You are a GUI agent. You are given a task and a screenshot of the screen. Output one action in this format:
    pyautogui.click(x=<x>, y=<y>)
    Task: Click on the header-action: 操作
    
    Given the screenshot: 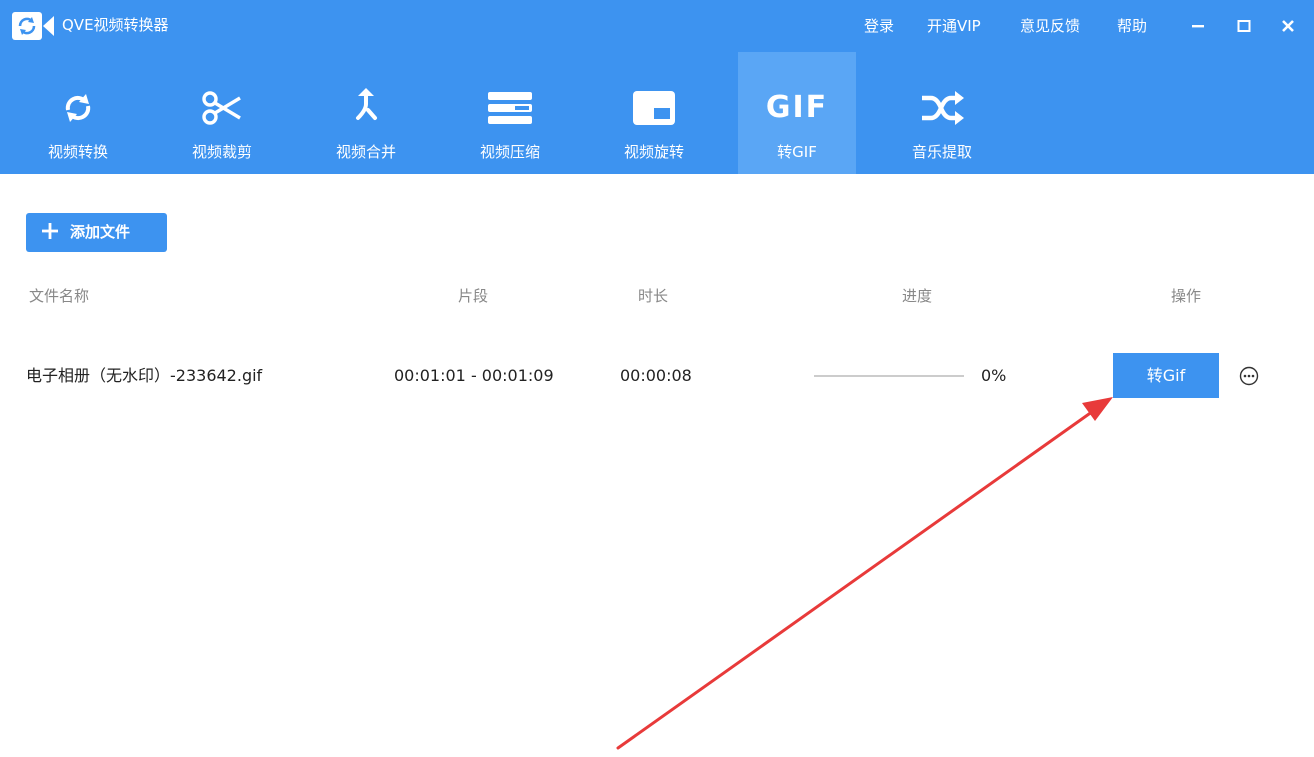 What is the action you would take?
    pyautogui.click(x=1186, y=296)
    